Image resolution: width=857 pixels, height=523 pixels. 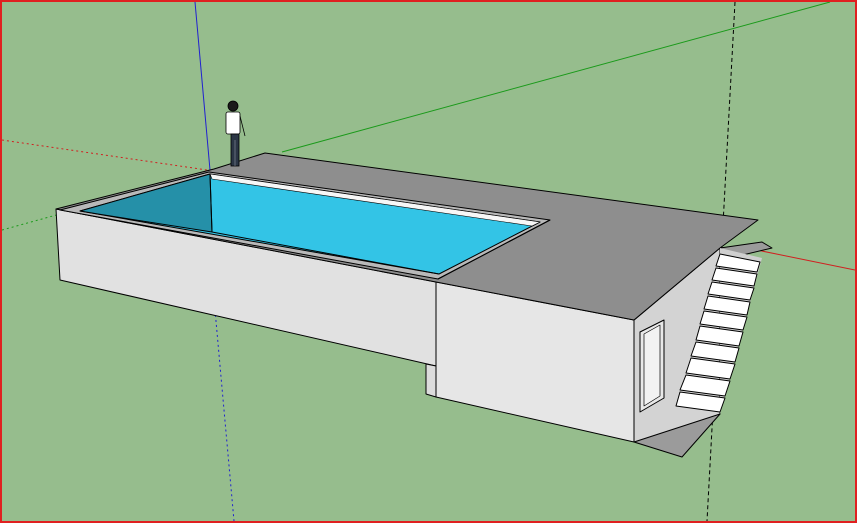 I want to click on person-head, so click(x=233, y=106).